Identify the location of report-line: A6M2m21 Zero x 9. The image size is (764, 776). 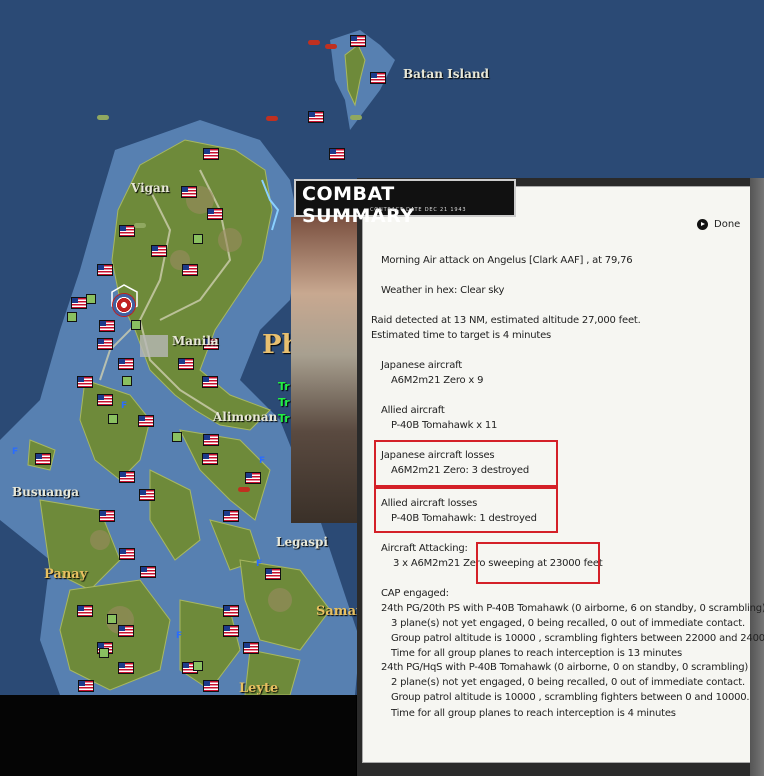
(437, 380).